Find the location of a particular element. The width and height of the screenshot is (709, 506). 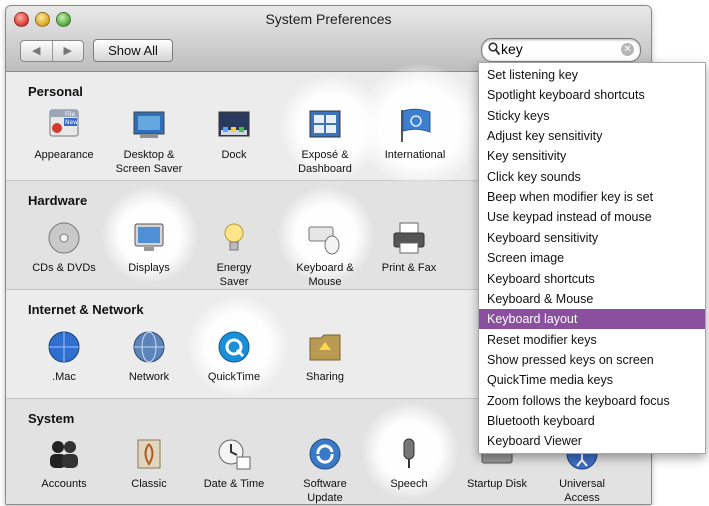

flag-icon is located at coordinates (415, 125).